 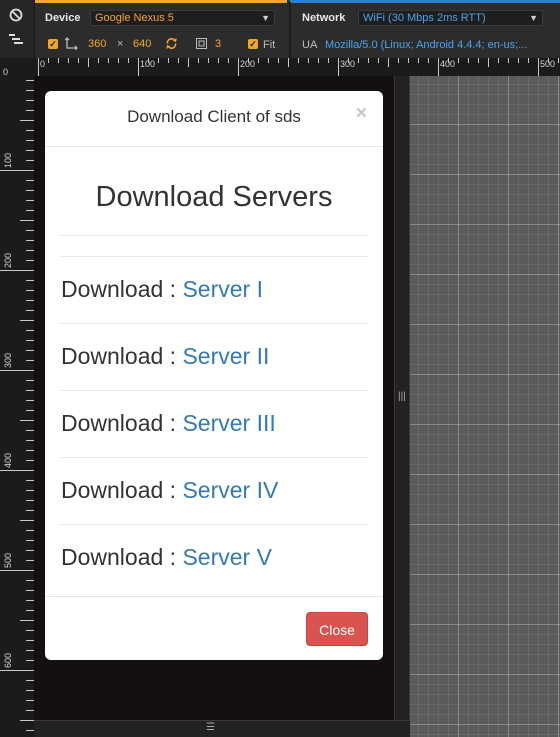 I want to click on close-icon: ×, so click(x=361, y=114).